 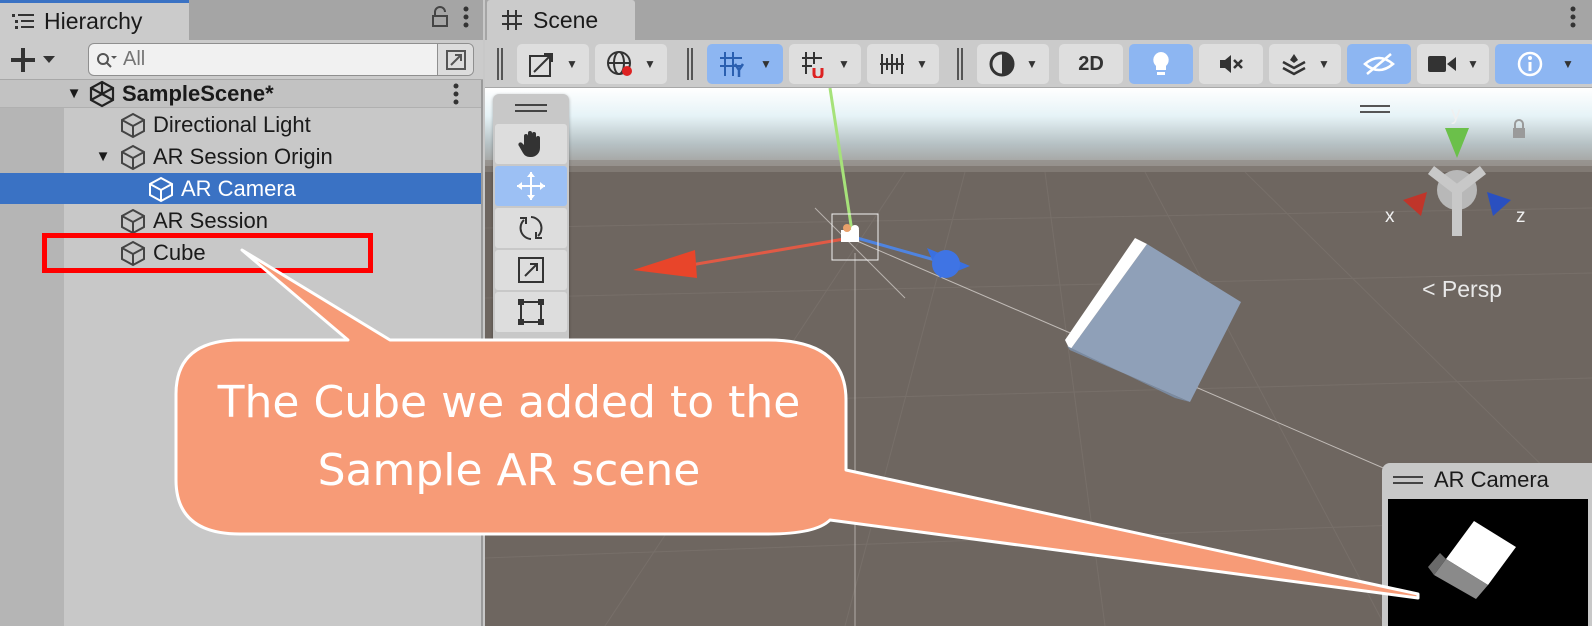 I want to click on chevron-down-icon, so click(x=49, y=59).